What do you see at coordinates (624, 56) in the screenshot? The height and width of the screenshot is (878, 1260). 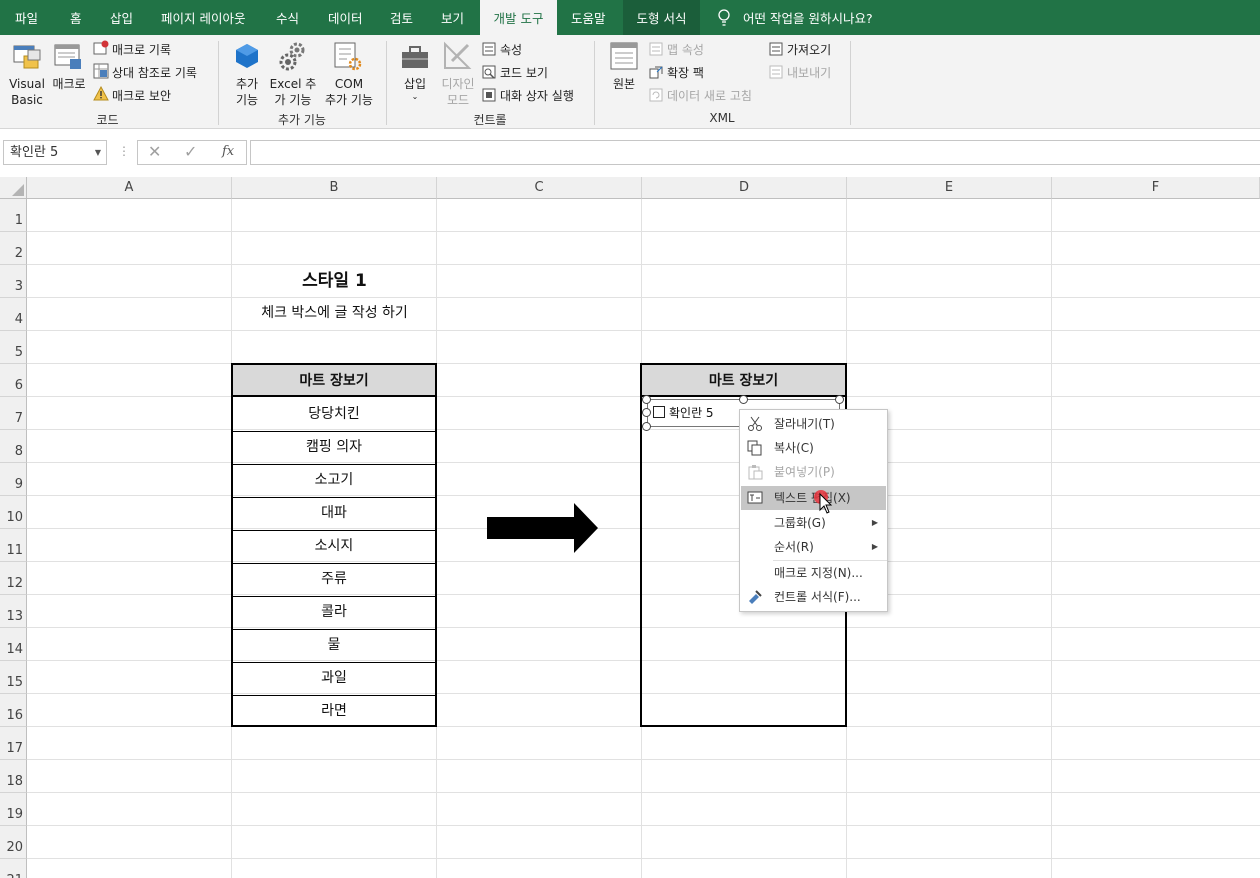 I see `xml-source-icon` at bounding box center [624, 56].